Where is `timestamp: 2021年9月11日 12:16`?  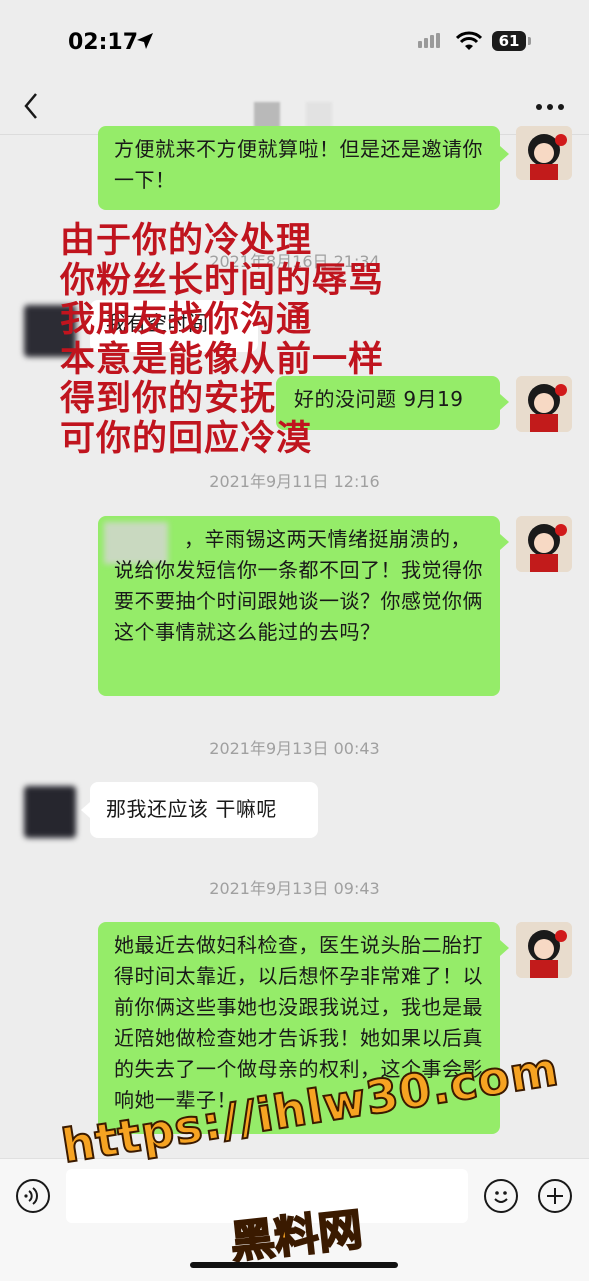
timestamp: 2021年9月11日 12:16 is located at coordinates (294, 481).